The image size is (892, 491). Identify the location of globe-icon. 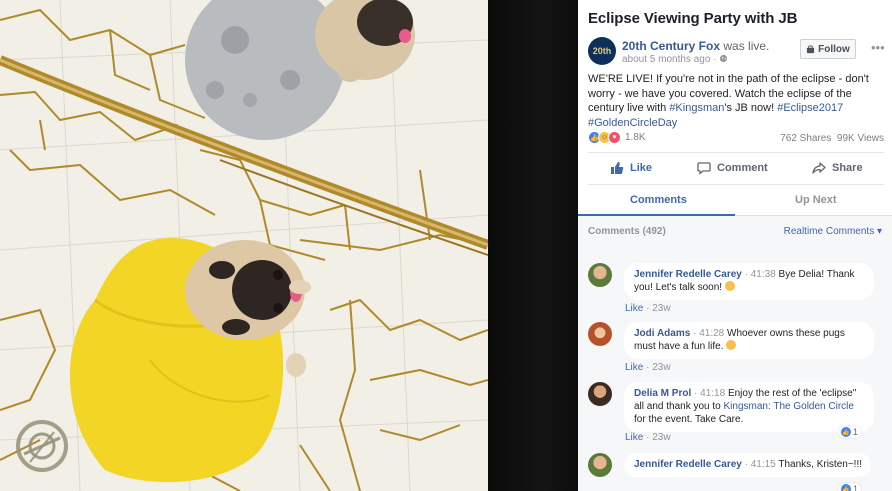
(724, 58).